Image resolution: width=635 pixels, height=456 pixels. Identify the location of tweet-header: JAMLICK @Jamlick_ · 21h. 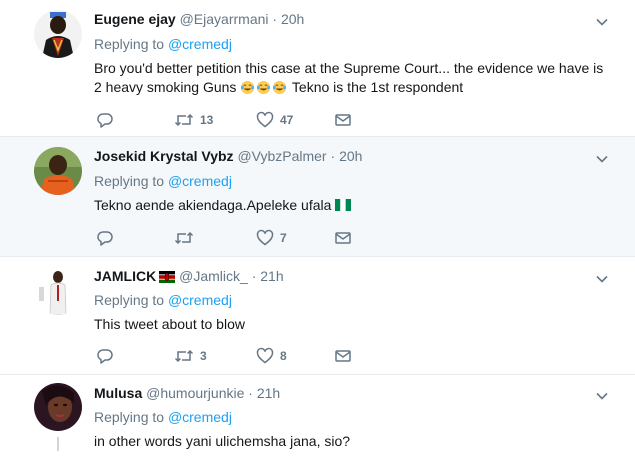
(189, 276).